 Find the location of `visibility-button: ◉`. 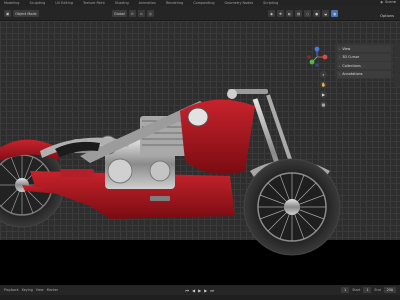

visibility-button: ◉ is located at coordinates (271, 13).